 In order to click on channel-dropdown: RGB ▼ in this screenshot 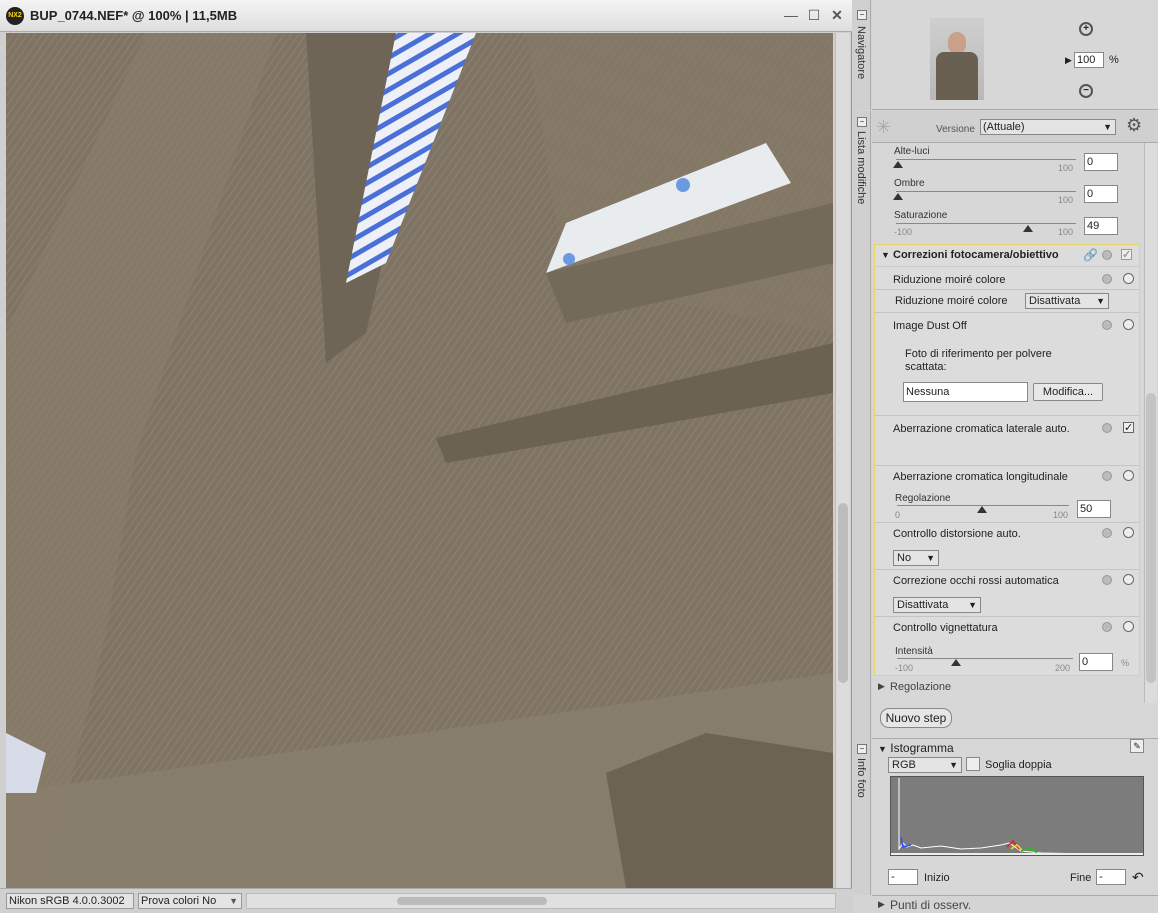, I will do `click(925, 765)`.